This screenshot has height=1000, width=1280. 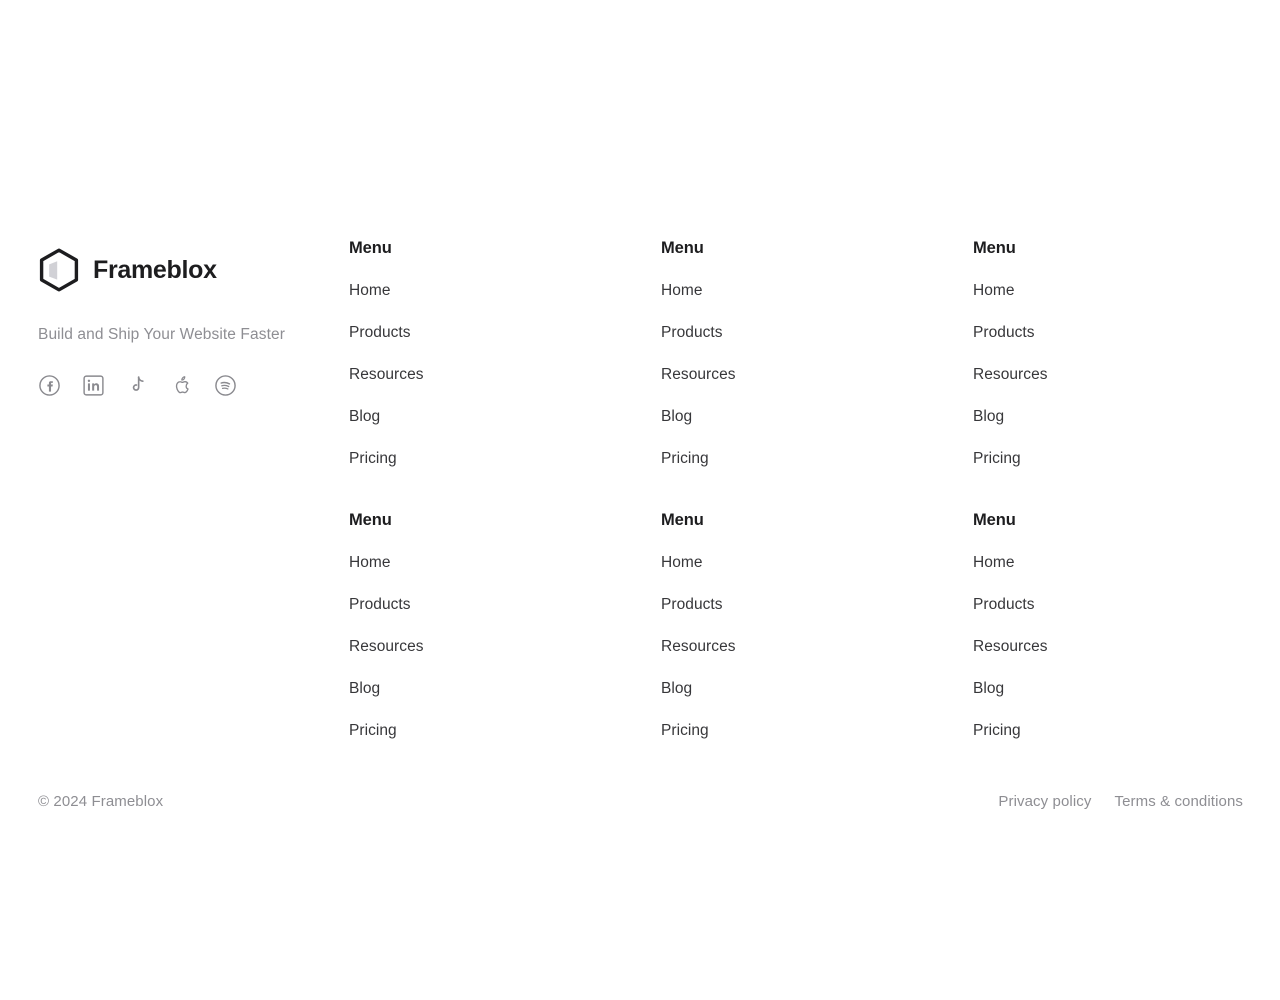 What do you see at coordinates (155, 269) in the screenshot?
I see `brand-name: Frameblox` at bounding box center [155, 269].